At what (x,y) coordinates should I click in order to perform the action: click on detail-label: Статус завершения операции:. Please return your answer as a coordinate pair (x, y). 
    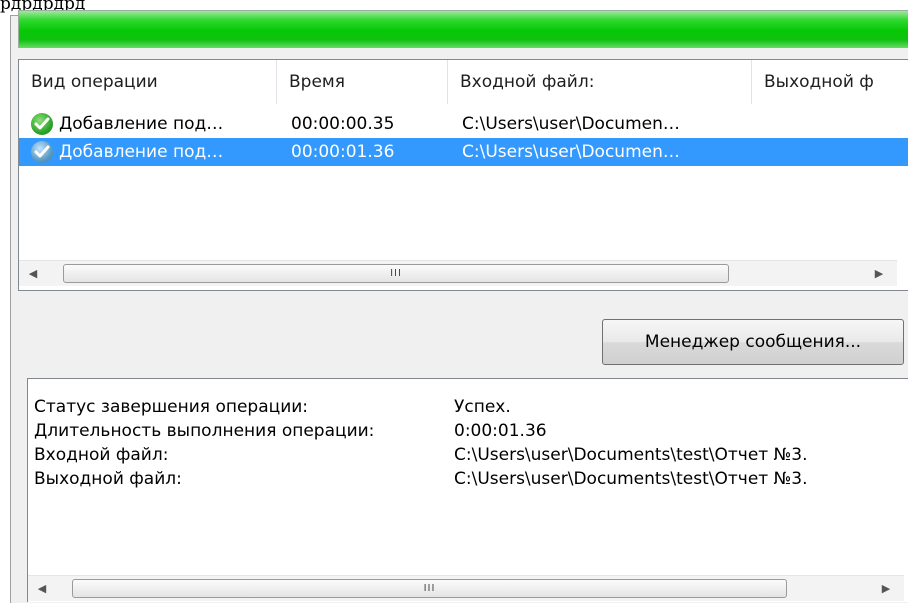
    Looking at the image, I should click on (171, 407).